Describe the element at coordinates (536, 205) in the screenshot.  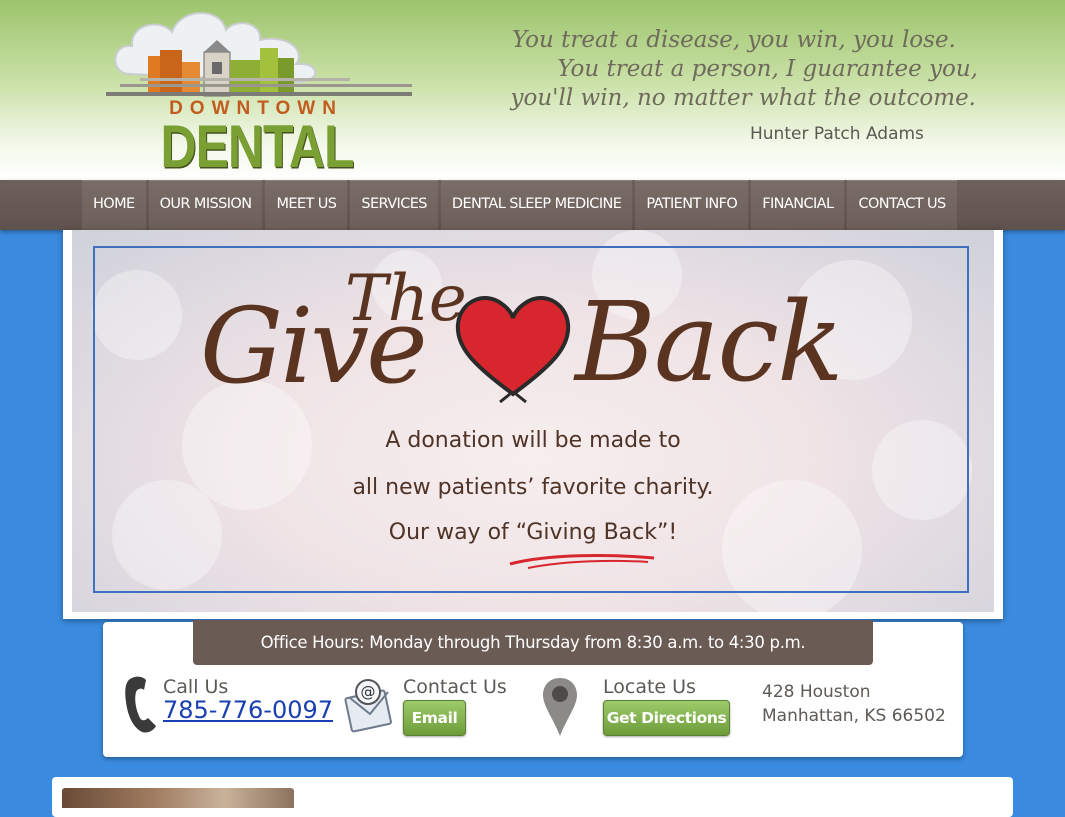
I see `nav-item-dental-sleep-medicine: DENTAL SLEEP MEDICINE` at that location.